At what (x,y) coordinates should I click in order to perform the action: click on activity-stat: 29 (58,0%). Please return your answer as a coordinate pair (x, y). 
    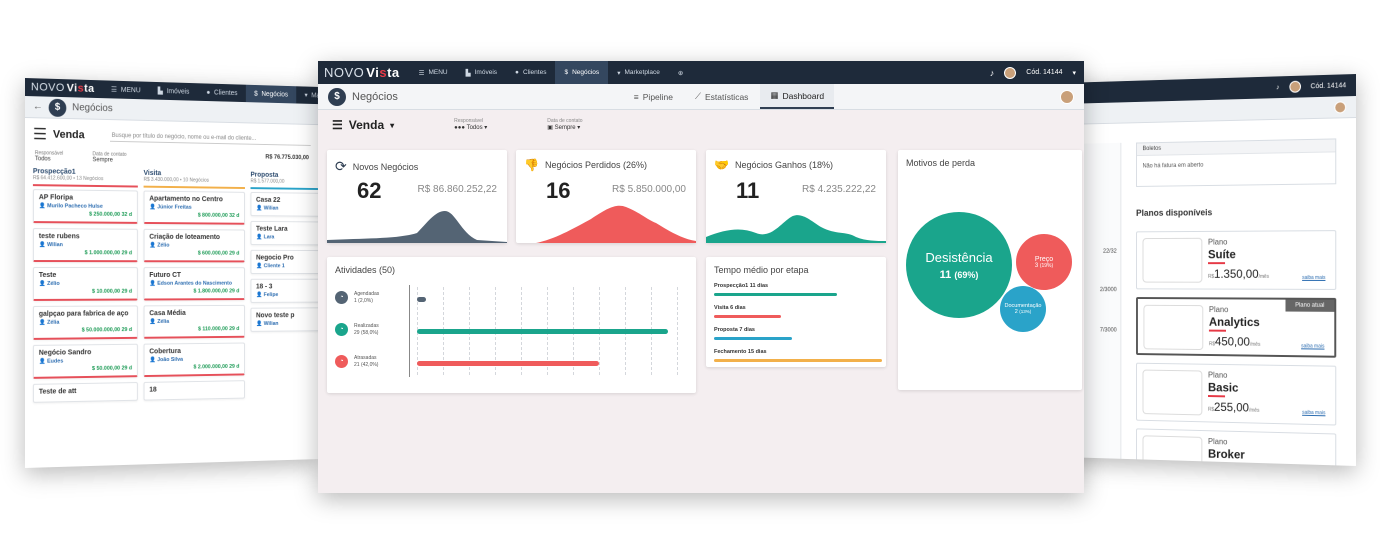
    Looking at the image, I should click on (366, 333).